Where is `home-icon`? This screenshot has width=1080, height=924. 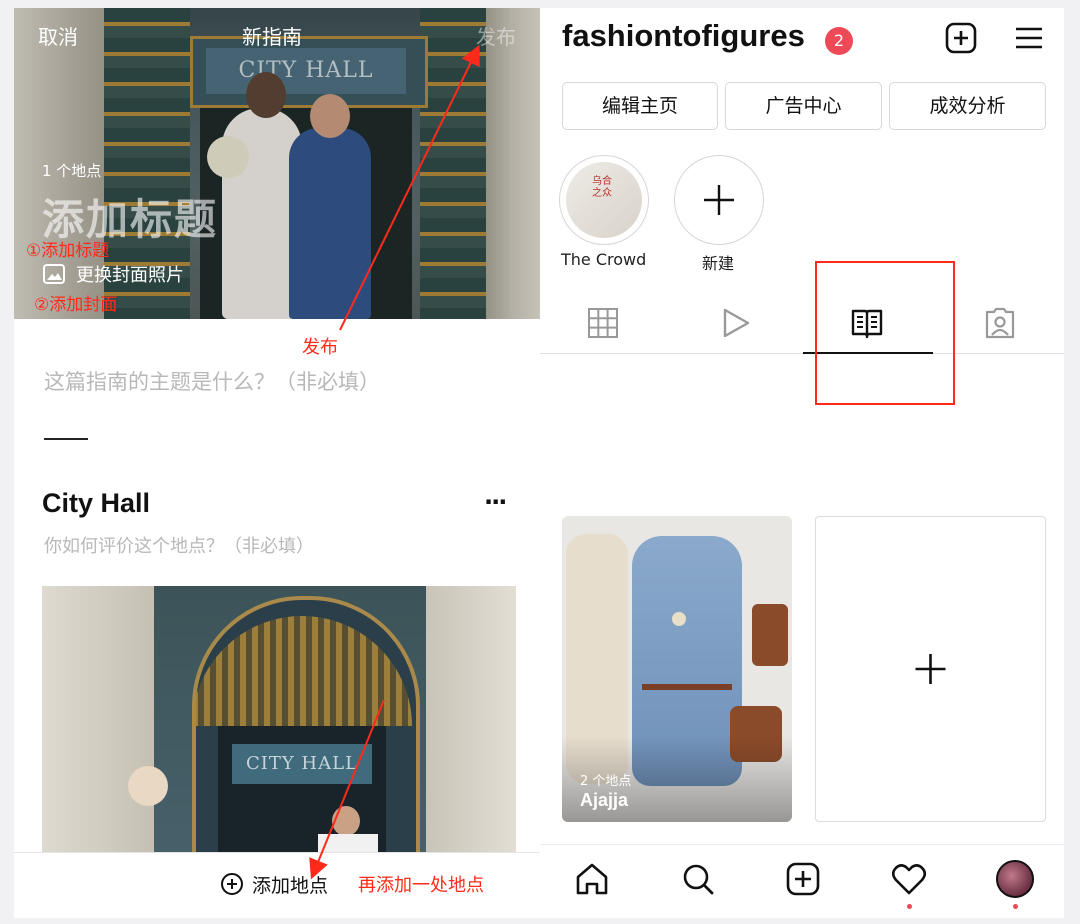 home-icon is located at coordinates (592, 879).